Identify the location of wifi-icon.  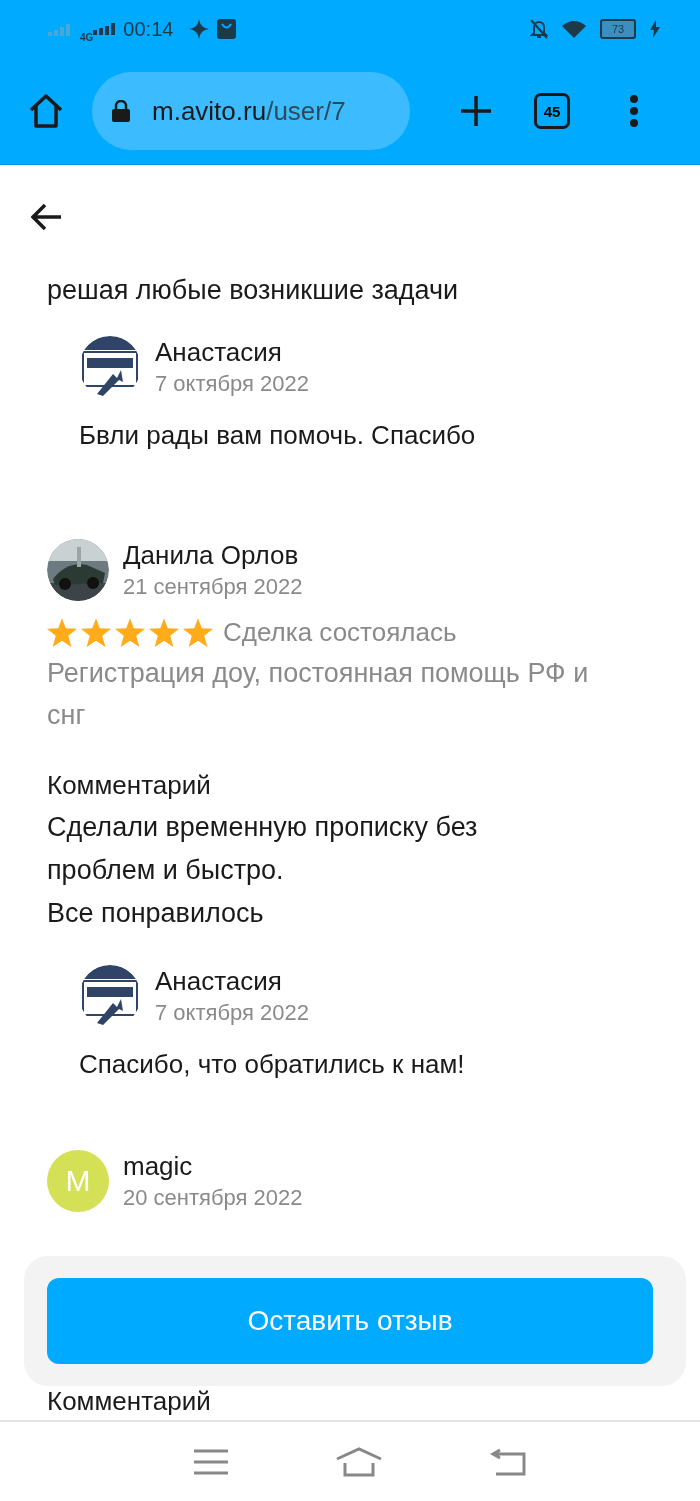
(574, 29).